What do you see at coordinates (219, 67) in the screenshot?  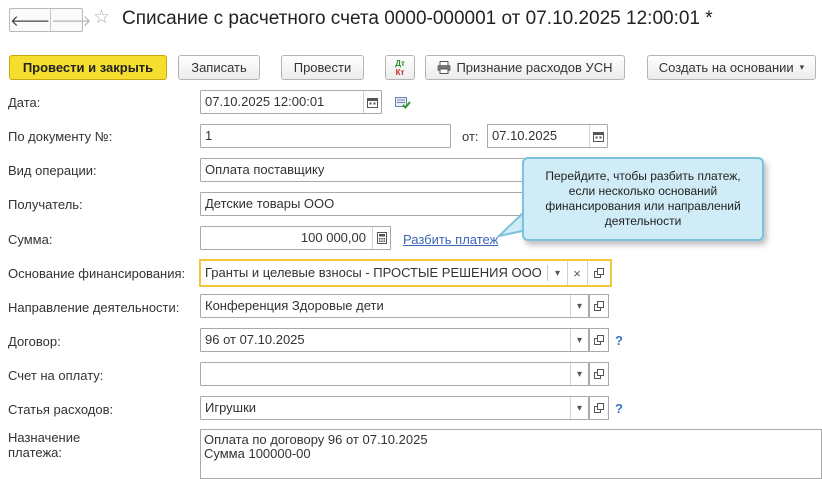 I see `save-button: Записать` at bounding box center [219, 67].